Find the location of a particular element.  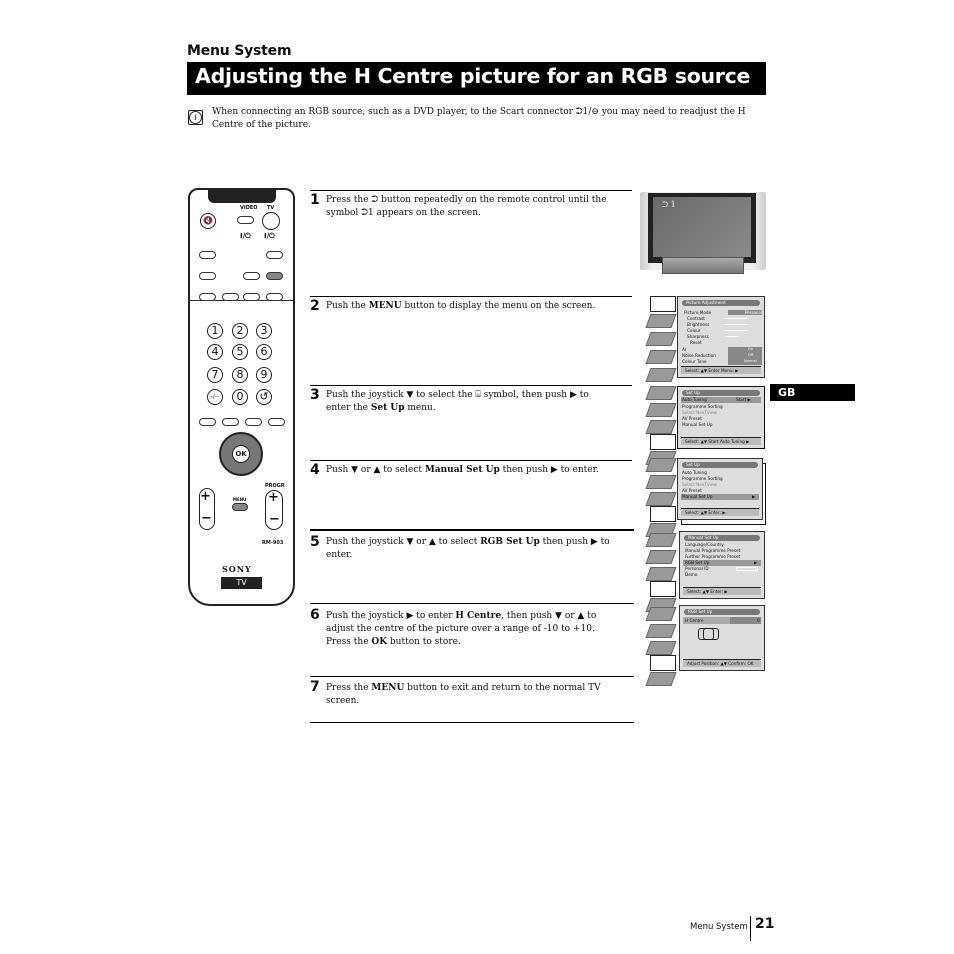

step-5-number: 5 is located at coordinates (315, 542).